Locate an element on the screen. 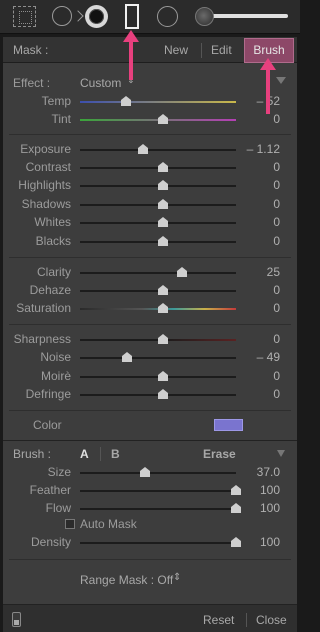 The height and width of the screenshot is (632, 320). slider-row-noise: Noise – 49 is located at coordinates (150, 358).